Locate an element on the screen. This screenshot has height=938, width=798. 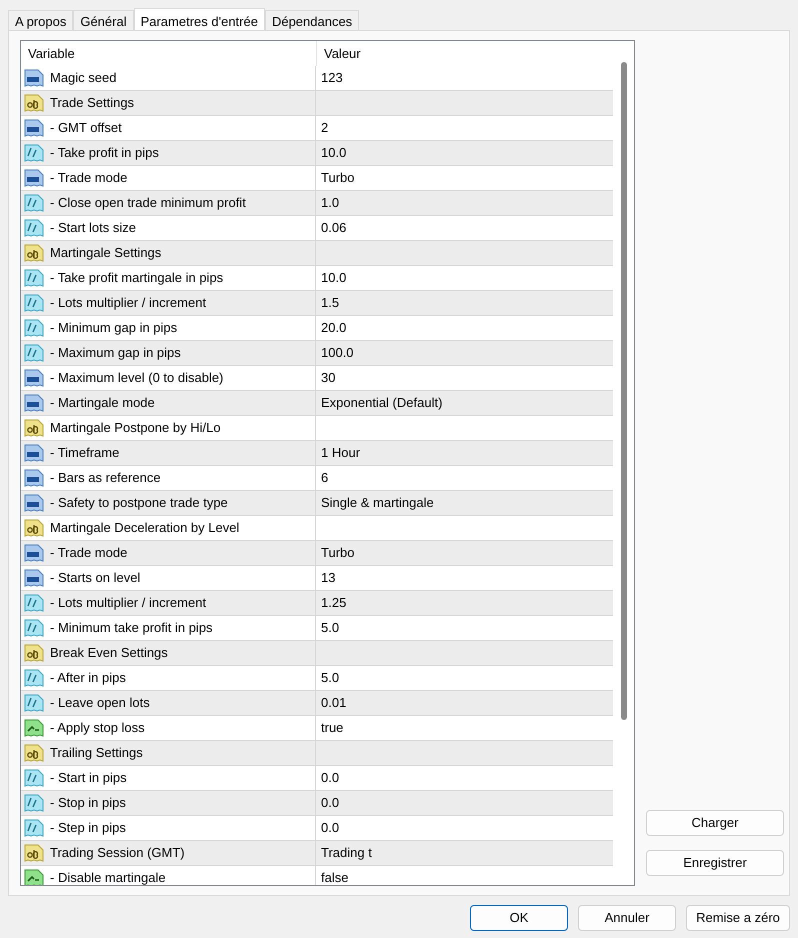
column-header: Variable is located at coordinates (169, 53).